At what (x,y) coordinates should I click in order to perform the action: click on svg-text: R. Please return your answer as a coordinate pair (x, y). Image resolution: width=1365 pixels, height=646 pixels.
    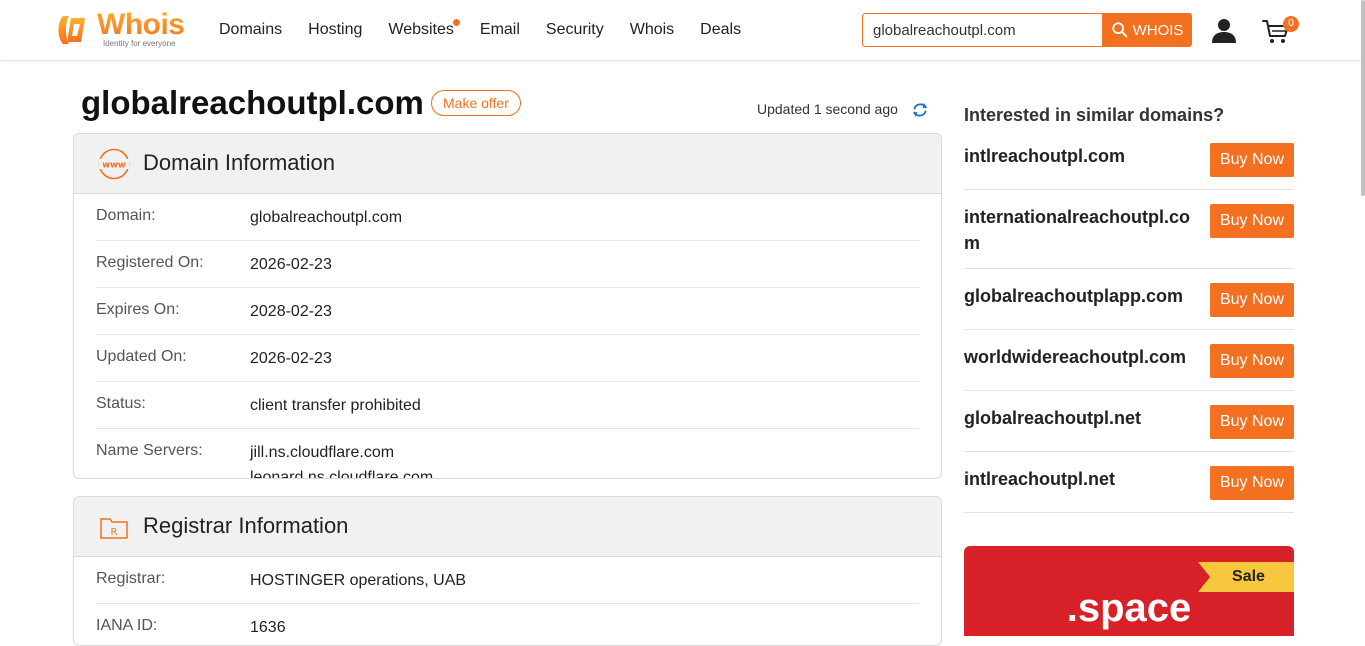
    Looking at the image, I should click on (114, 532).